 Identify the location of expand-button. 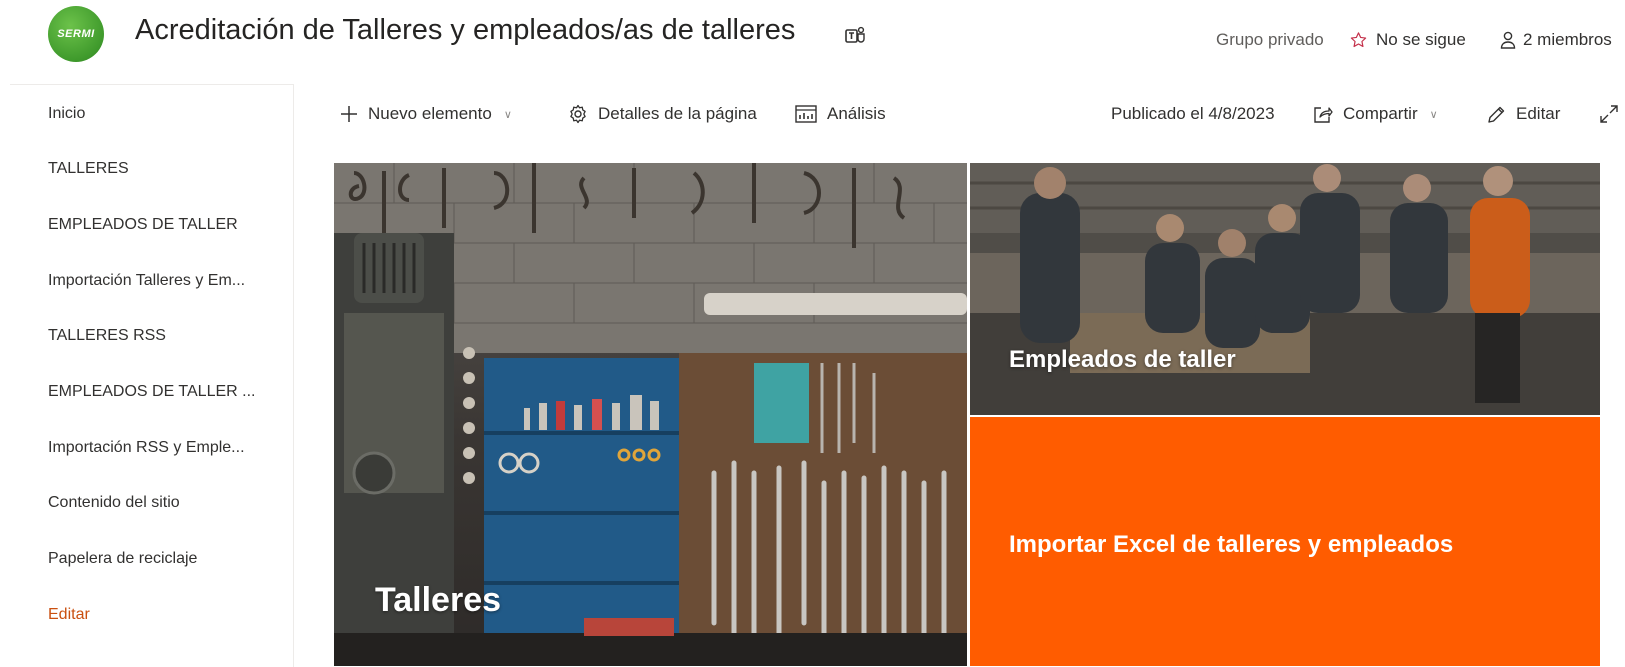
(1609, 114).